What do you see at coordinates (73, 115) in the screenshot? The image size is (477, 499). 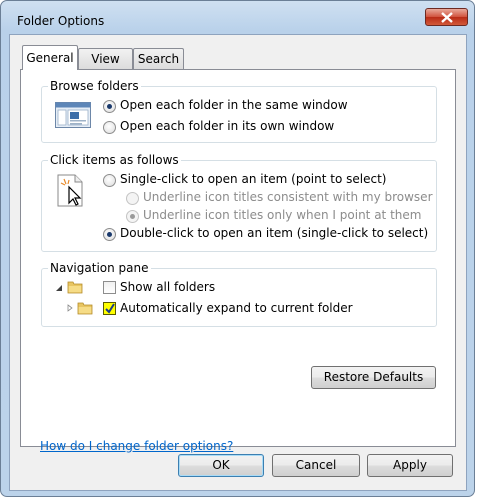 I see `window-icon` at bounding box center [73, 115].